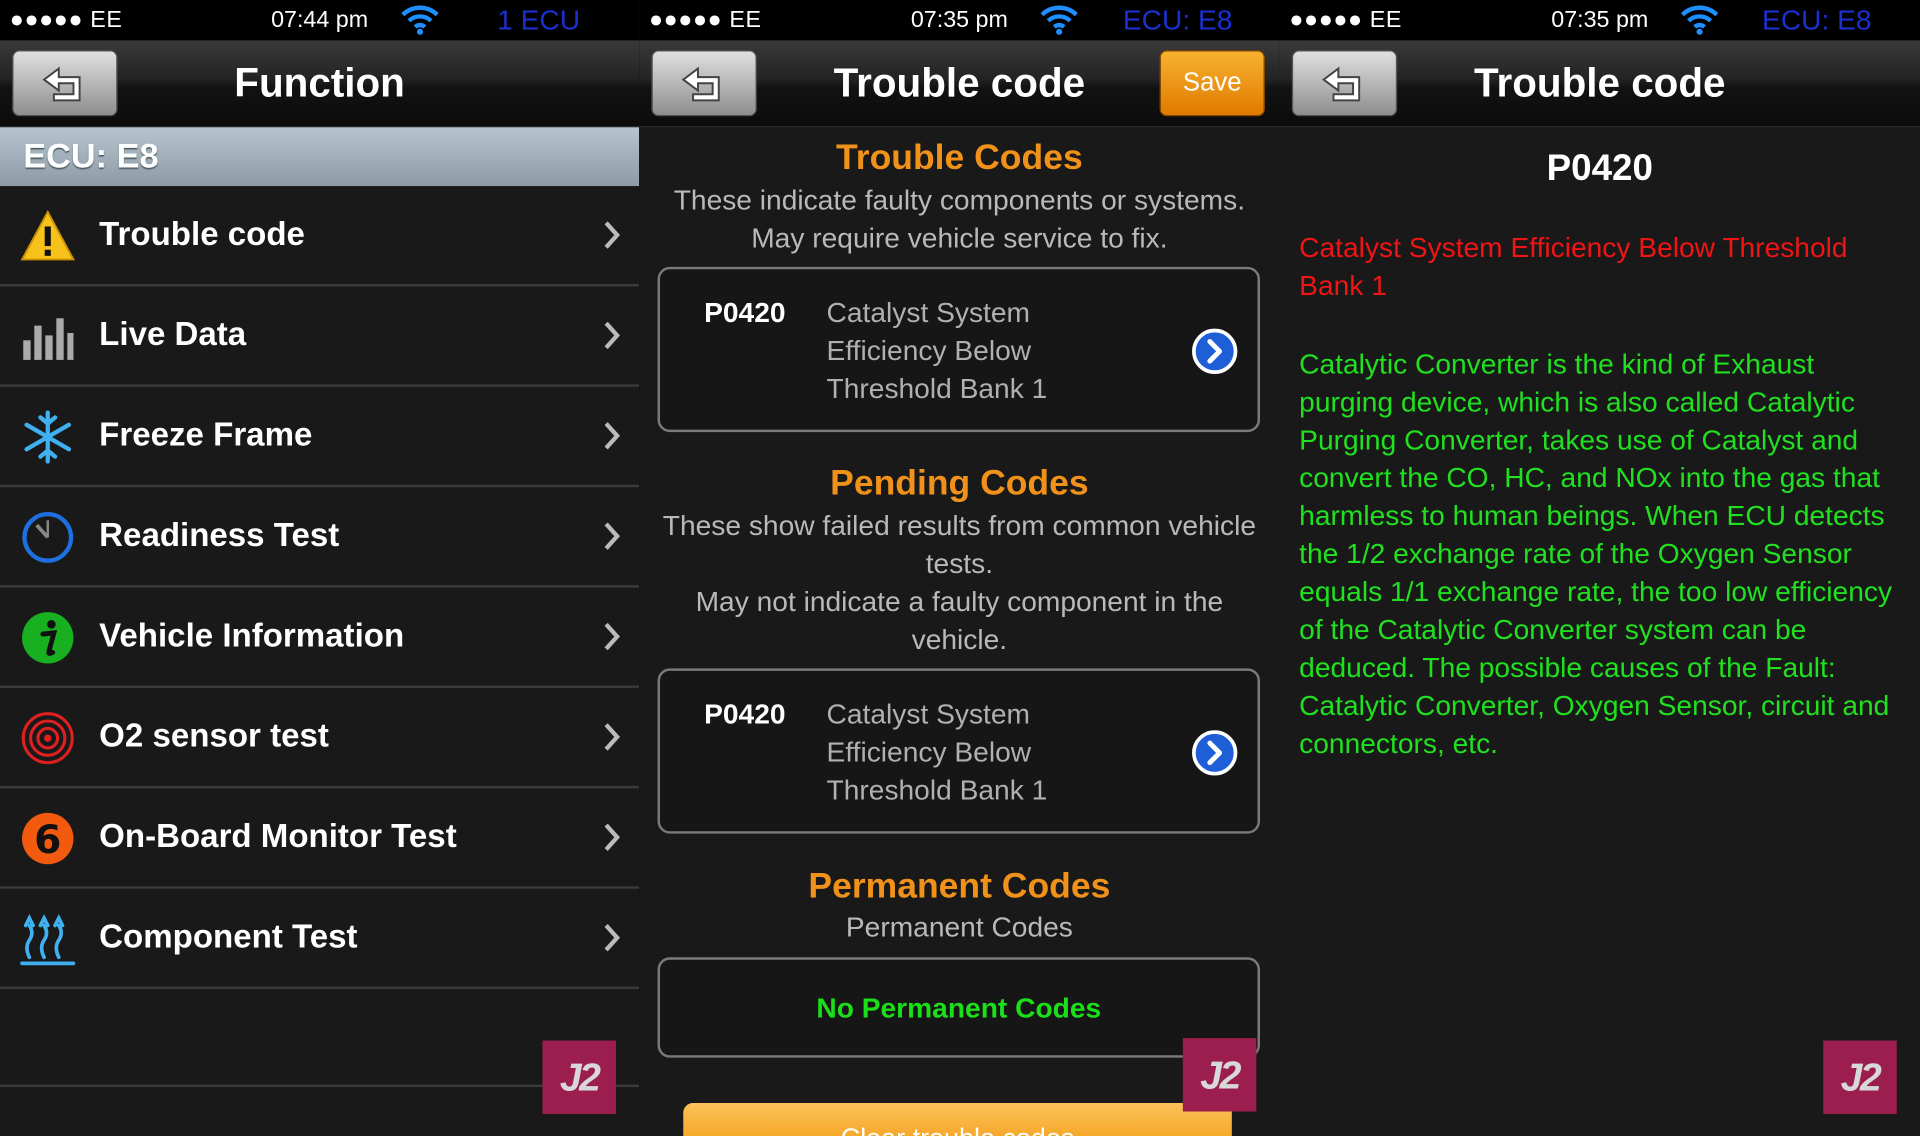 The image size is (1920, 1136). What do you see at coordinates (48, 235) in the screenshot?
I see `warning-icon` at bounding box center [48, 235].